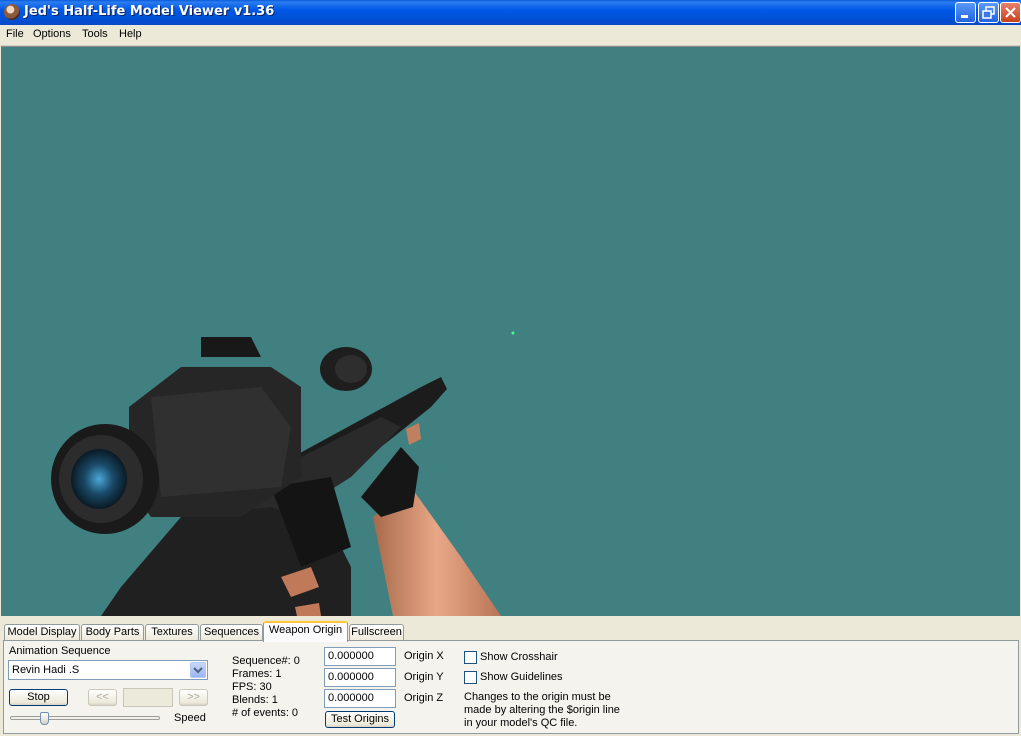  Describe the element at coordinates (12, 12) in the screenshot. I see `app-icon` at that location.